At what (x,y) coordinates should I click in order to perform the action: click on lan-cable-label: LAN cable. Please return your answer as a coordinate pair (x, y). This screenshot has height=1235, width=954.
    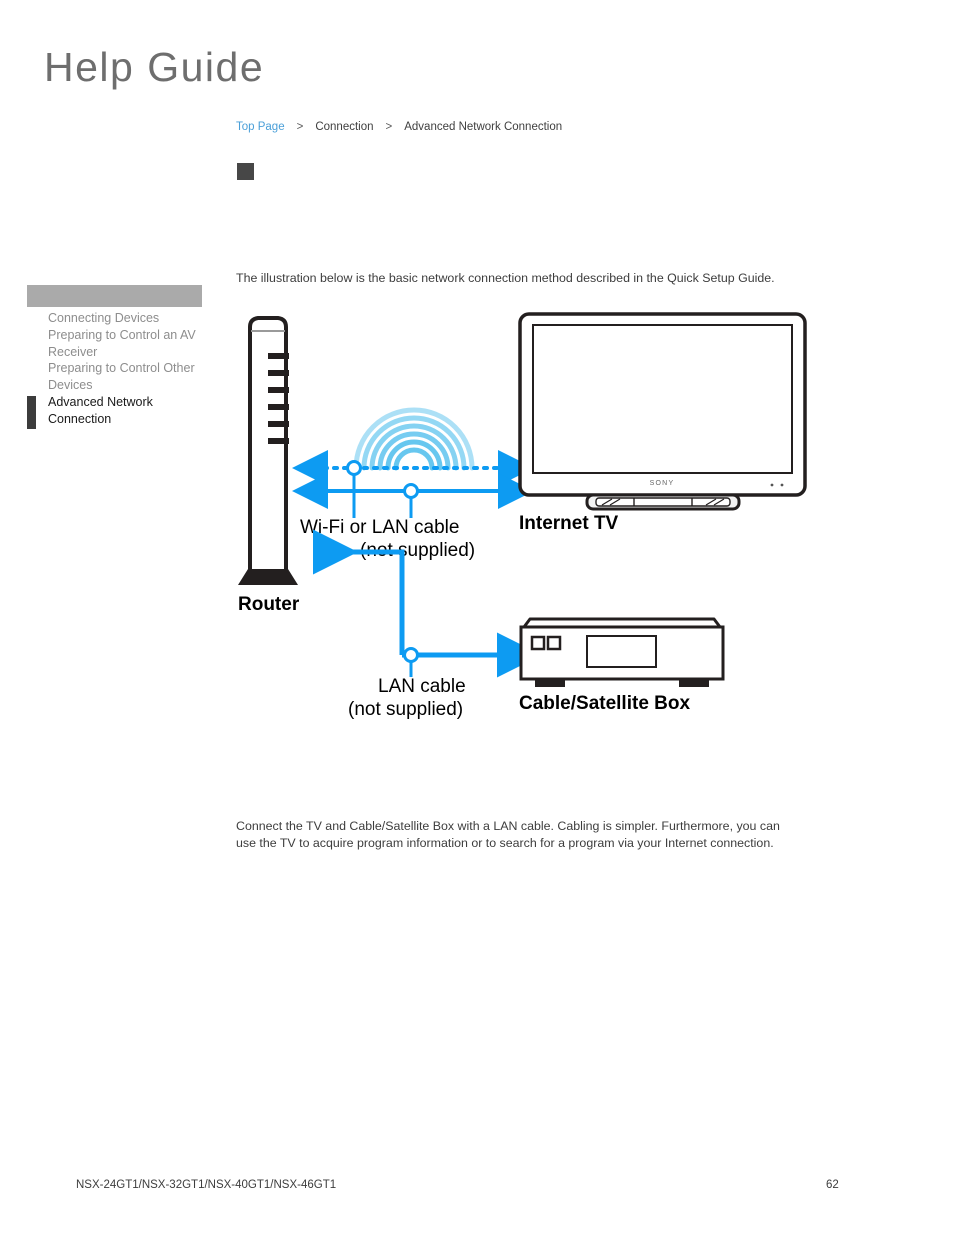
    Looking at the image, I should click on (422, 686).